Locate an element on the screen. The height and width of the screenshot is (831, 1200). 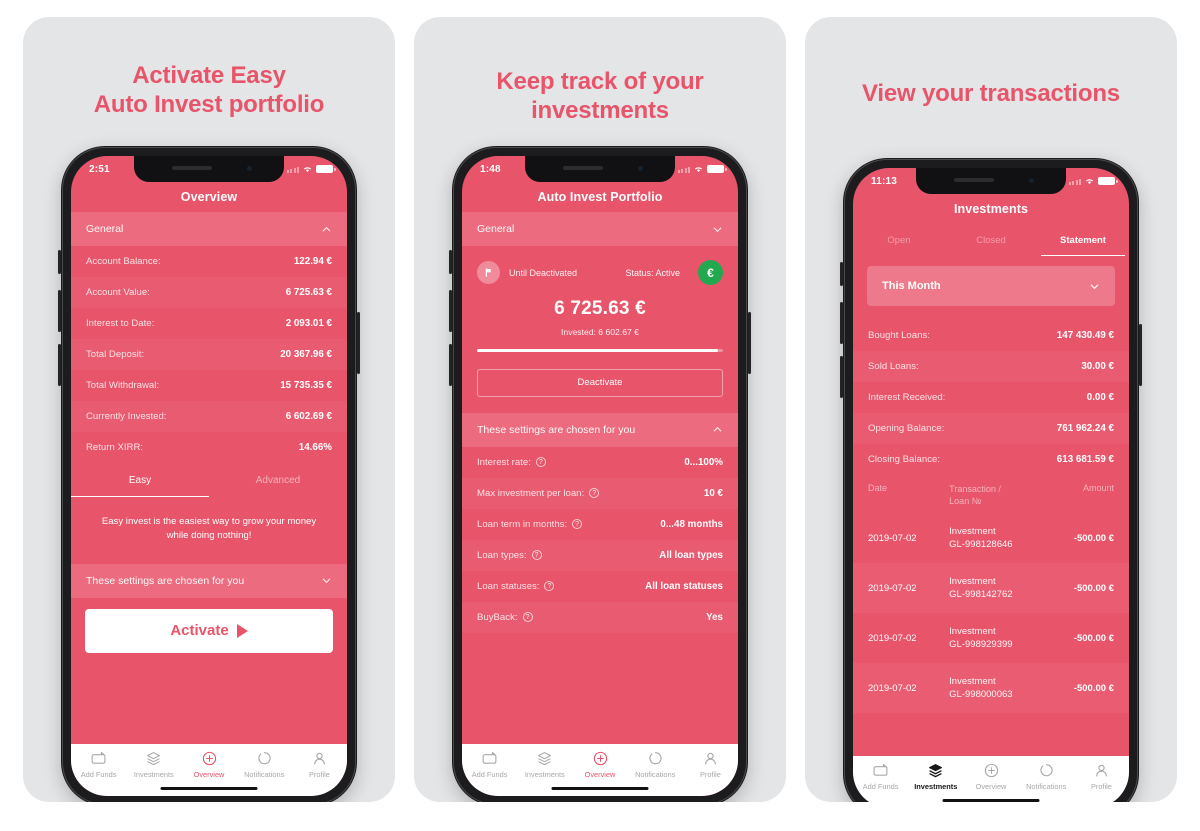
row-value: 122.94 € is located at coordinates (312, 261).